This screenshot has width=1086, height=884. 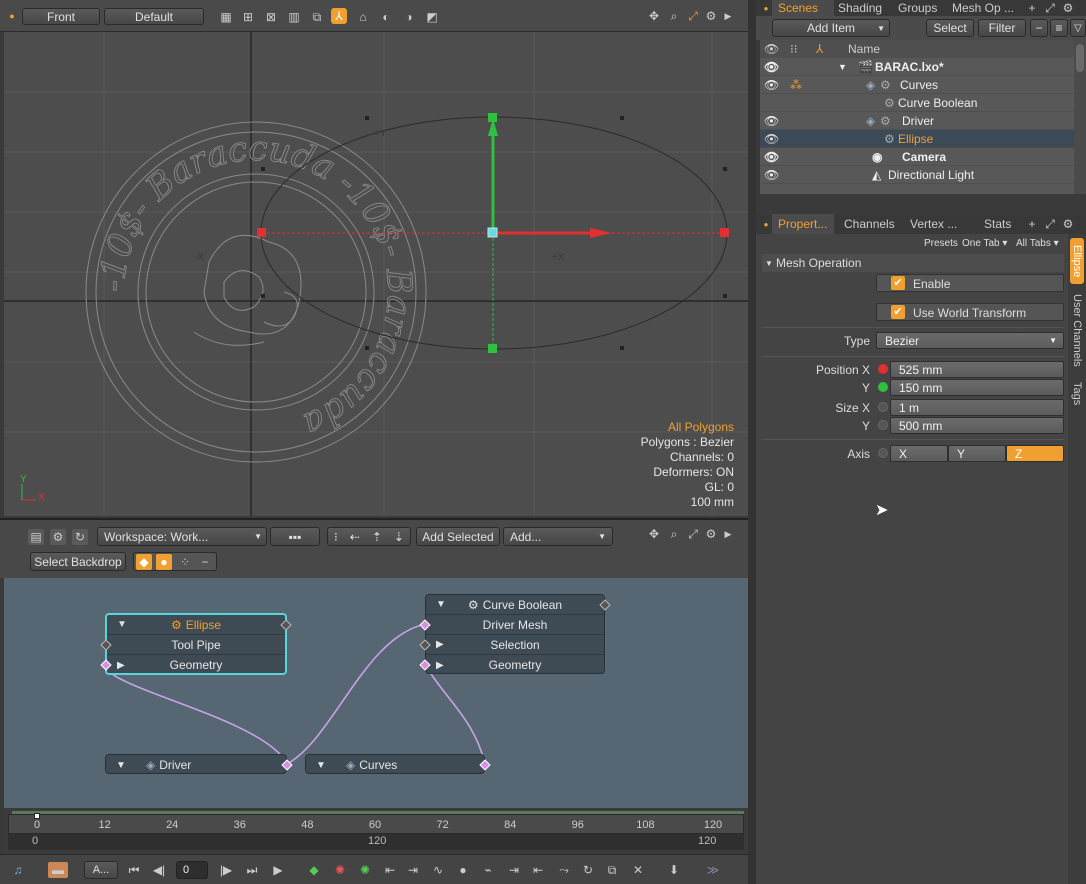 What do you see at coordinates (771, 49) in the screenshot?
I see `visibility-column-icon: 👁` at bounding box center [771, 49].